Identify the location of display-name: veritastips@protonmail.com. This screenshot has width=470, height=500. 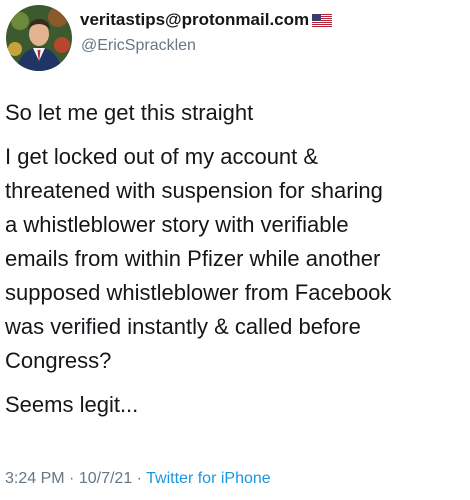
(194, 20).